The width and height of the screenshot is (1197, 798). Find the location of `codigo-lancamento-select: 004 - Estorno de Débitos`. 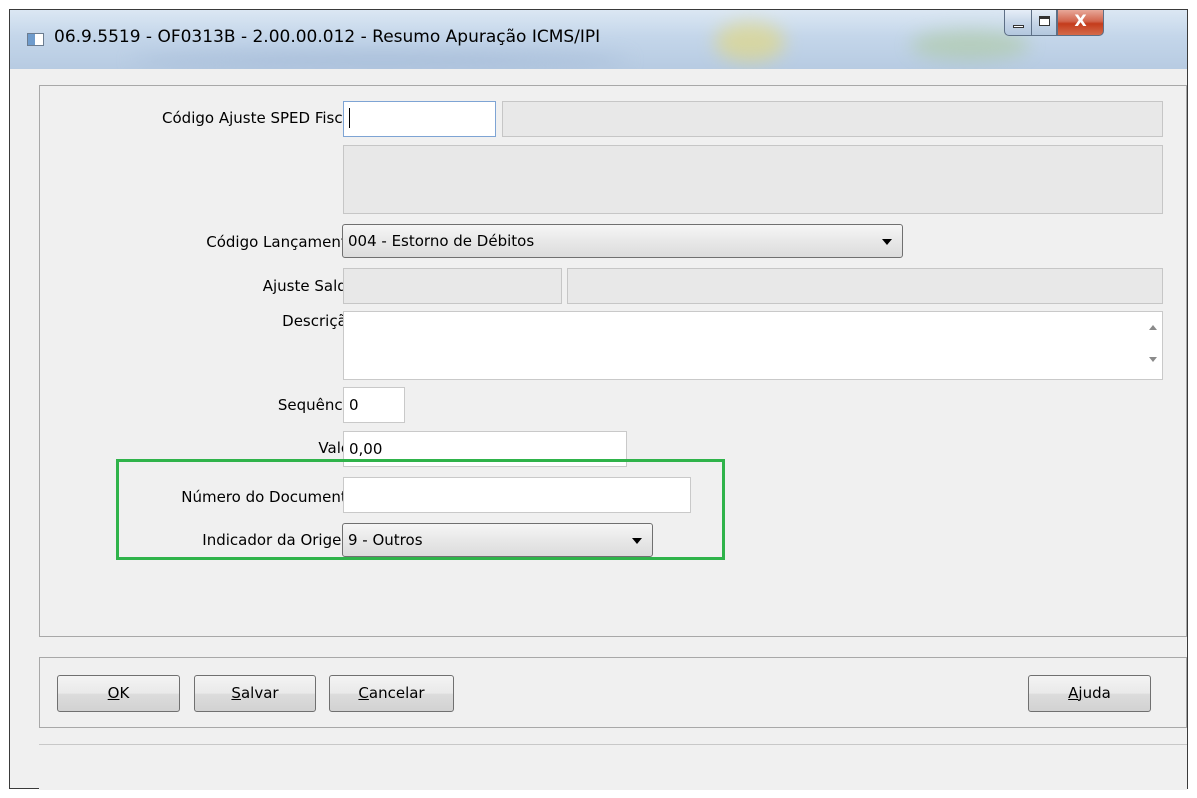

codigo-lancamento-select: 004 - Estorno de Débitos is located at coordinates (622, 241).